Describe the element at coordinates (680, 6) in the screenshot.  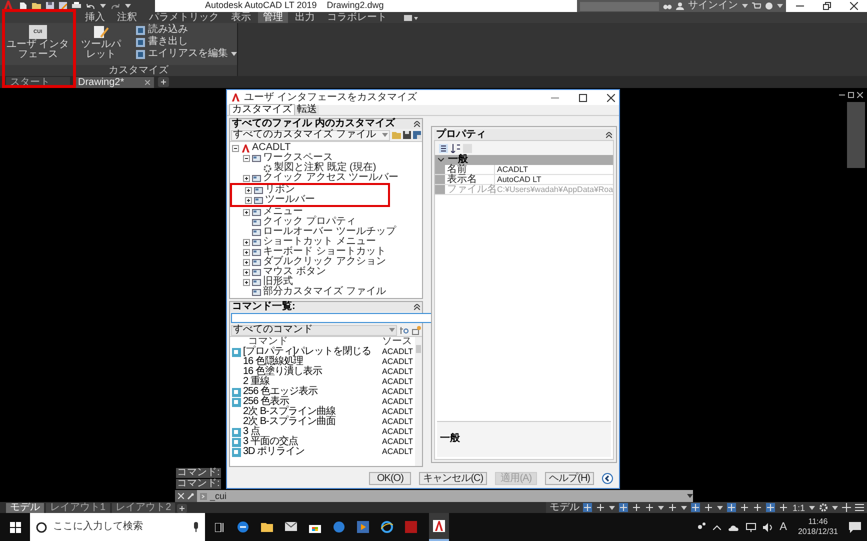
I see `user-icon` at that location.